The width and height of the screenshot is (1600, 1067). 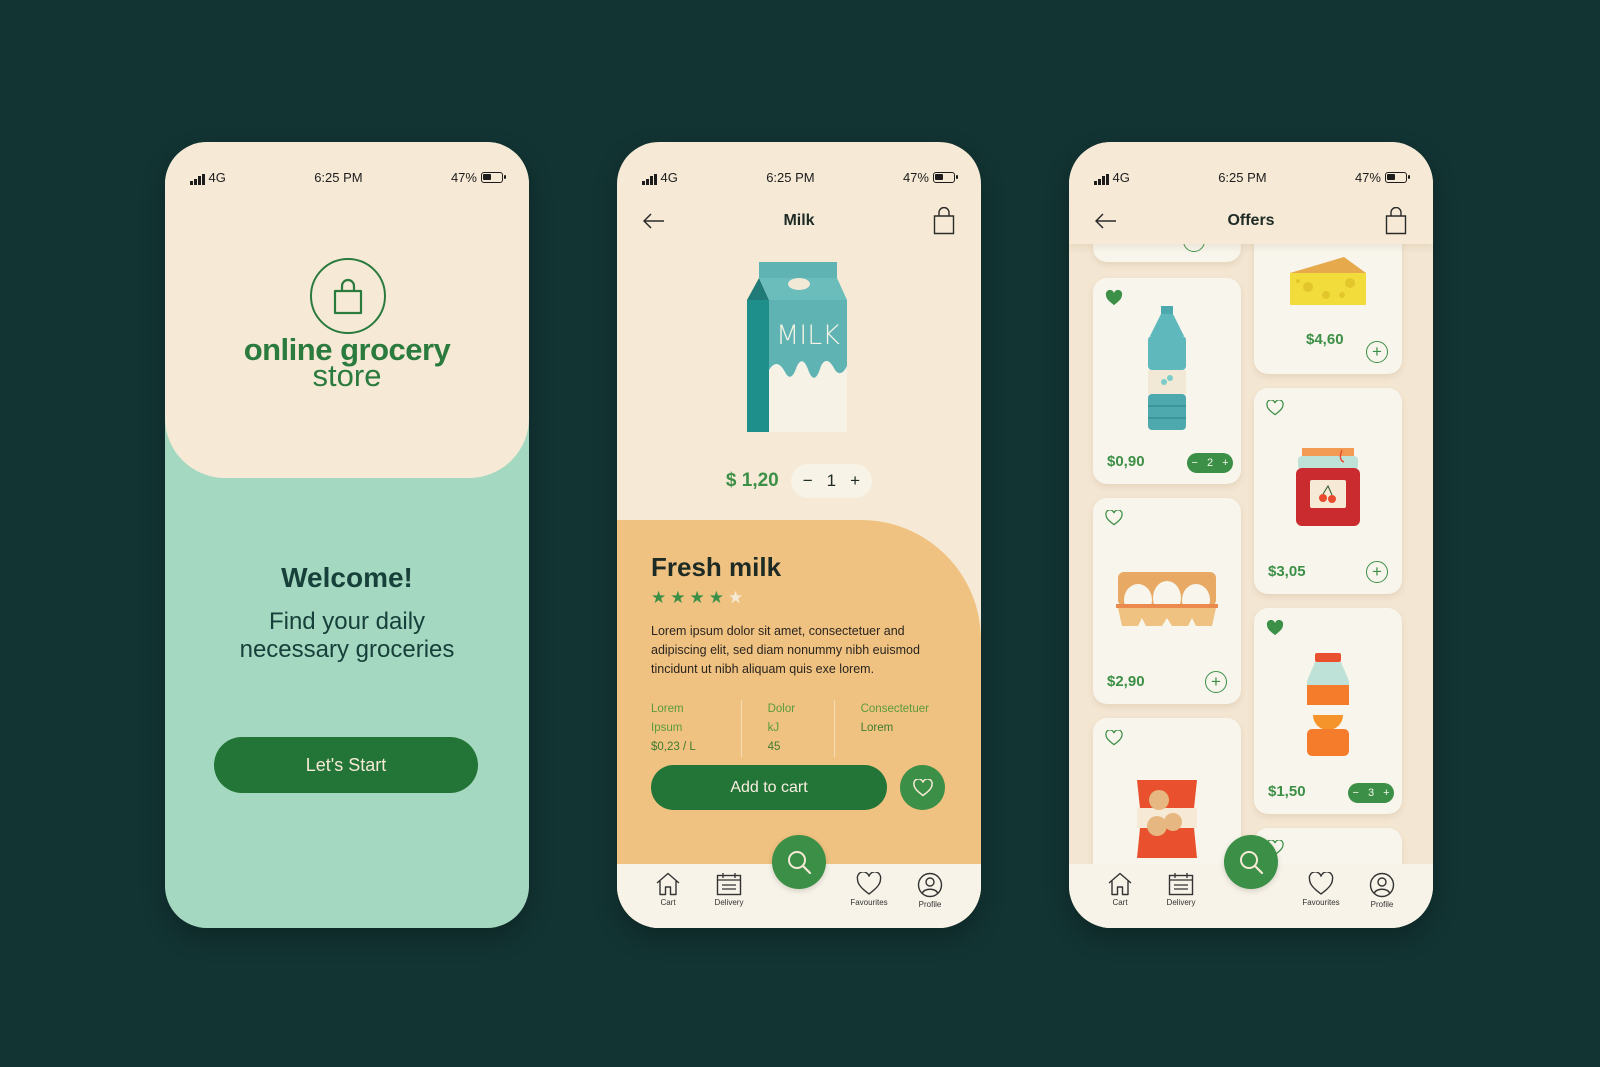 What do you see at coordinates (908, 728) in the screenshot?
I see `spec-item: Consectetuer Lorem` at bounding box center [908, 728].